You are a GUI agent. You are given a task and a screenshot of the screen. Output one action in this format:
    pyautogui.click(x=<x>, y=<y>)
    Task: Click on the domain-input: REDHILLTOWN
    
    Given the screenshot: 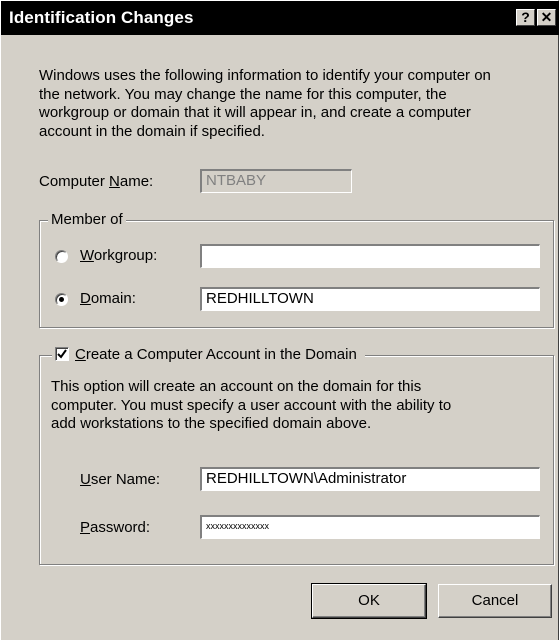 What is the action you would take?
    pyautogui.click(x=370, y=299)
    